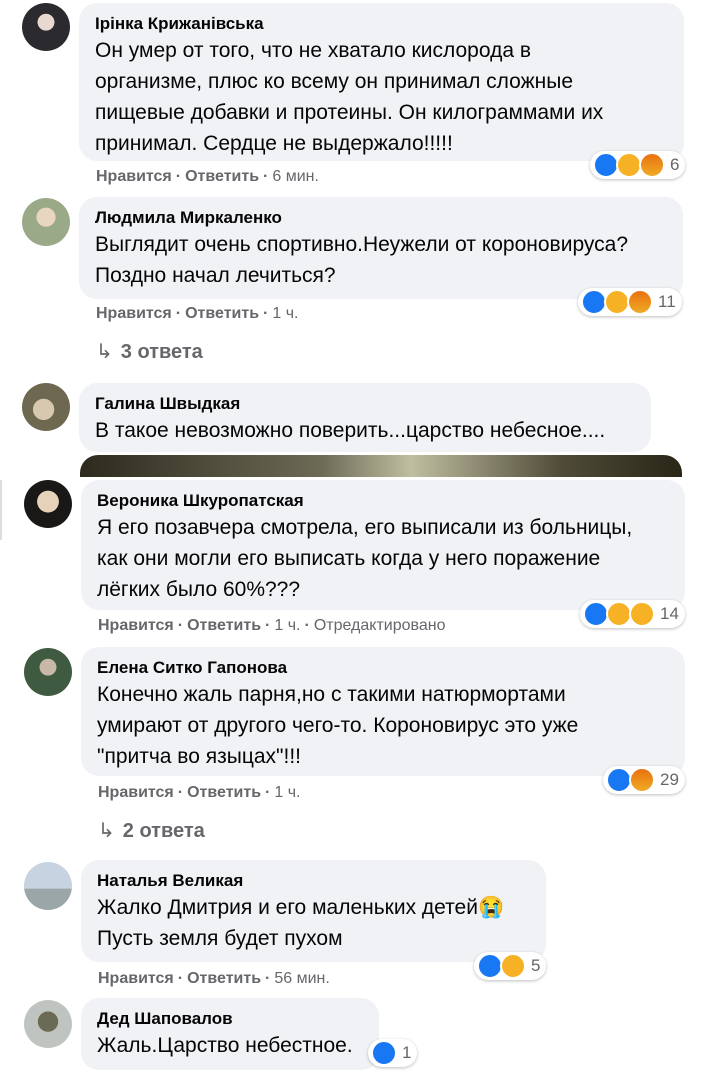  I want to click on reactions-summary: 14, so click(632, 614).